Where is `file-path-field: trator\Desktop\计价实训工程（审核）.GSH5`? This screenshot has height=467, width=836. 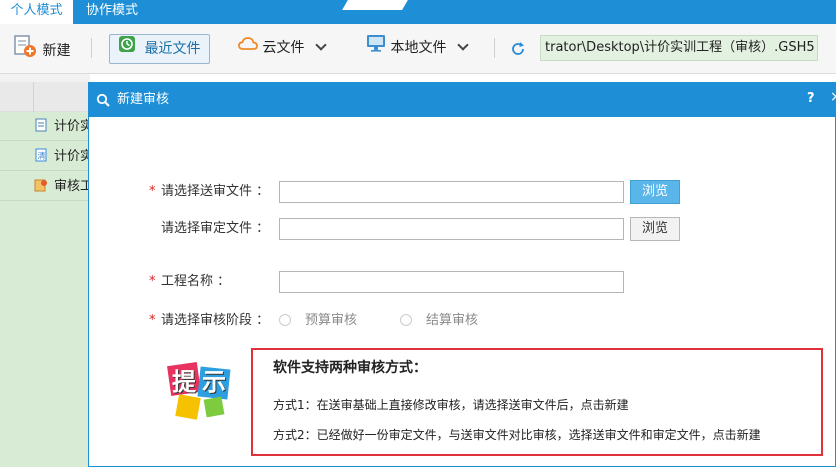 file-path-field: trator\Desktop\计价实训工程（审核）.GSH5 is located at coordinates (679, 48).